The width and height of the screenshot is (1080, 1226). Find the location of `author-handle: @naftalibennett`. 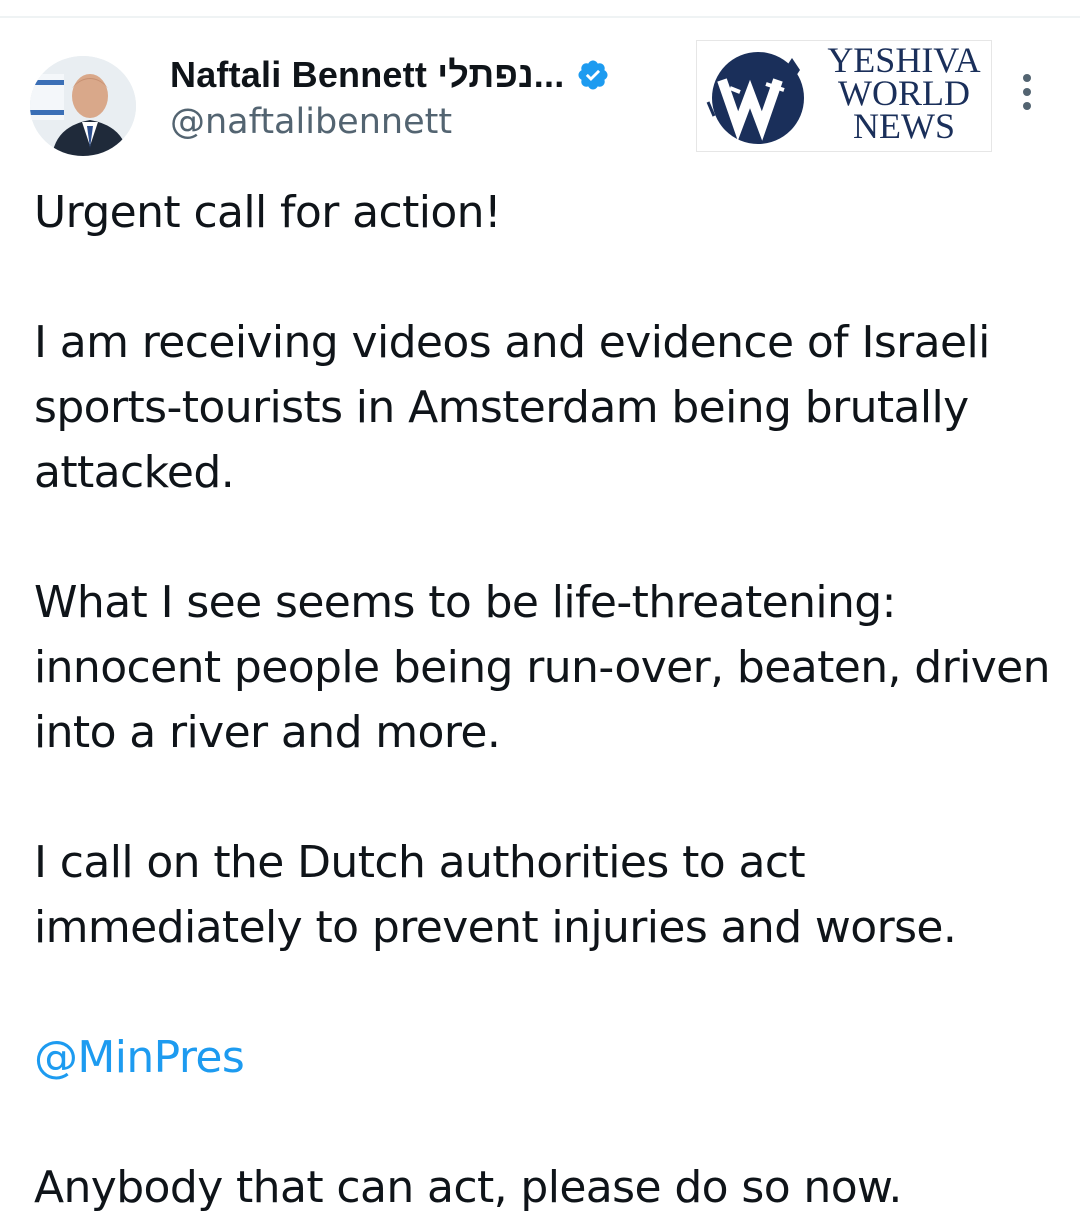

author-handle: @naftalibennett is located at coordinates (311, 122).